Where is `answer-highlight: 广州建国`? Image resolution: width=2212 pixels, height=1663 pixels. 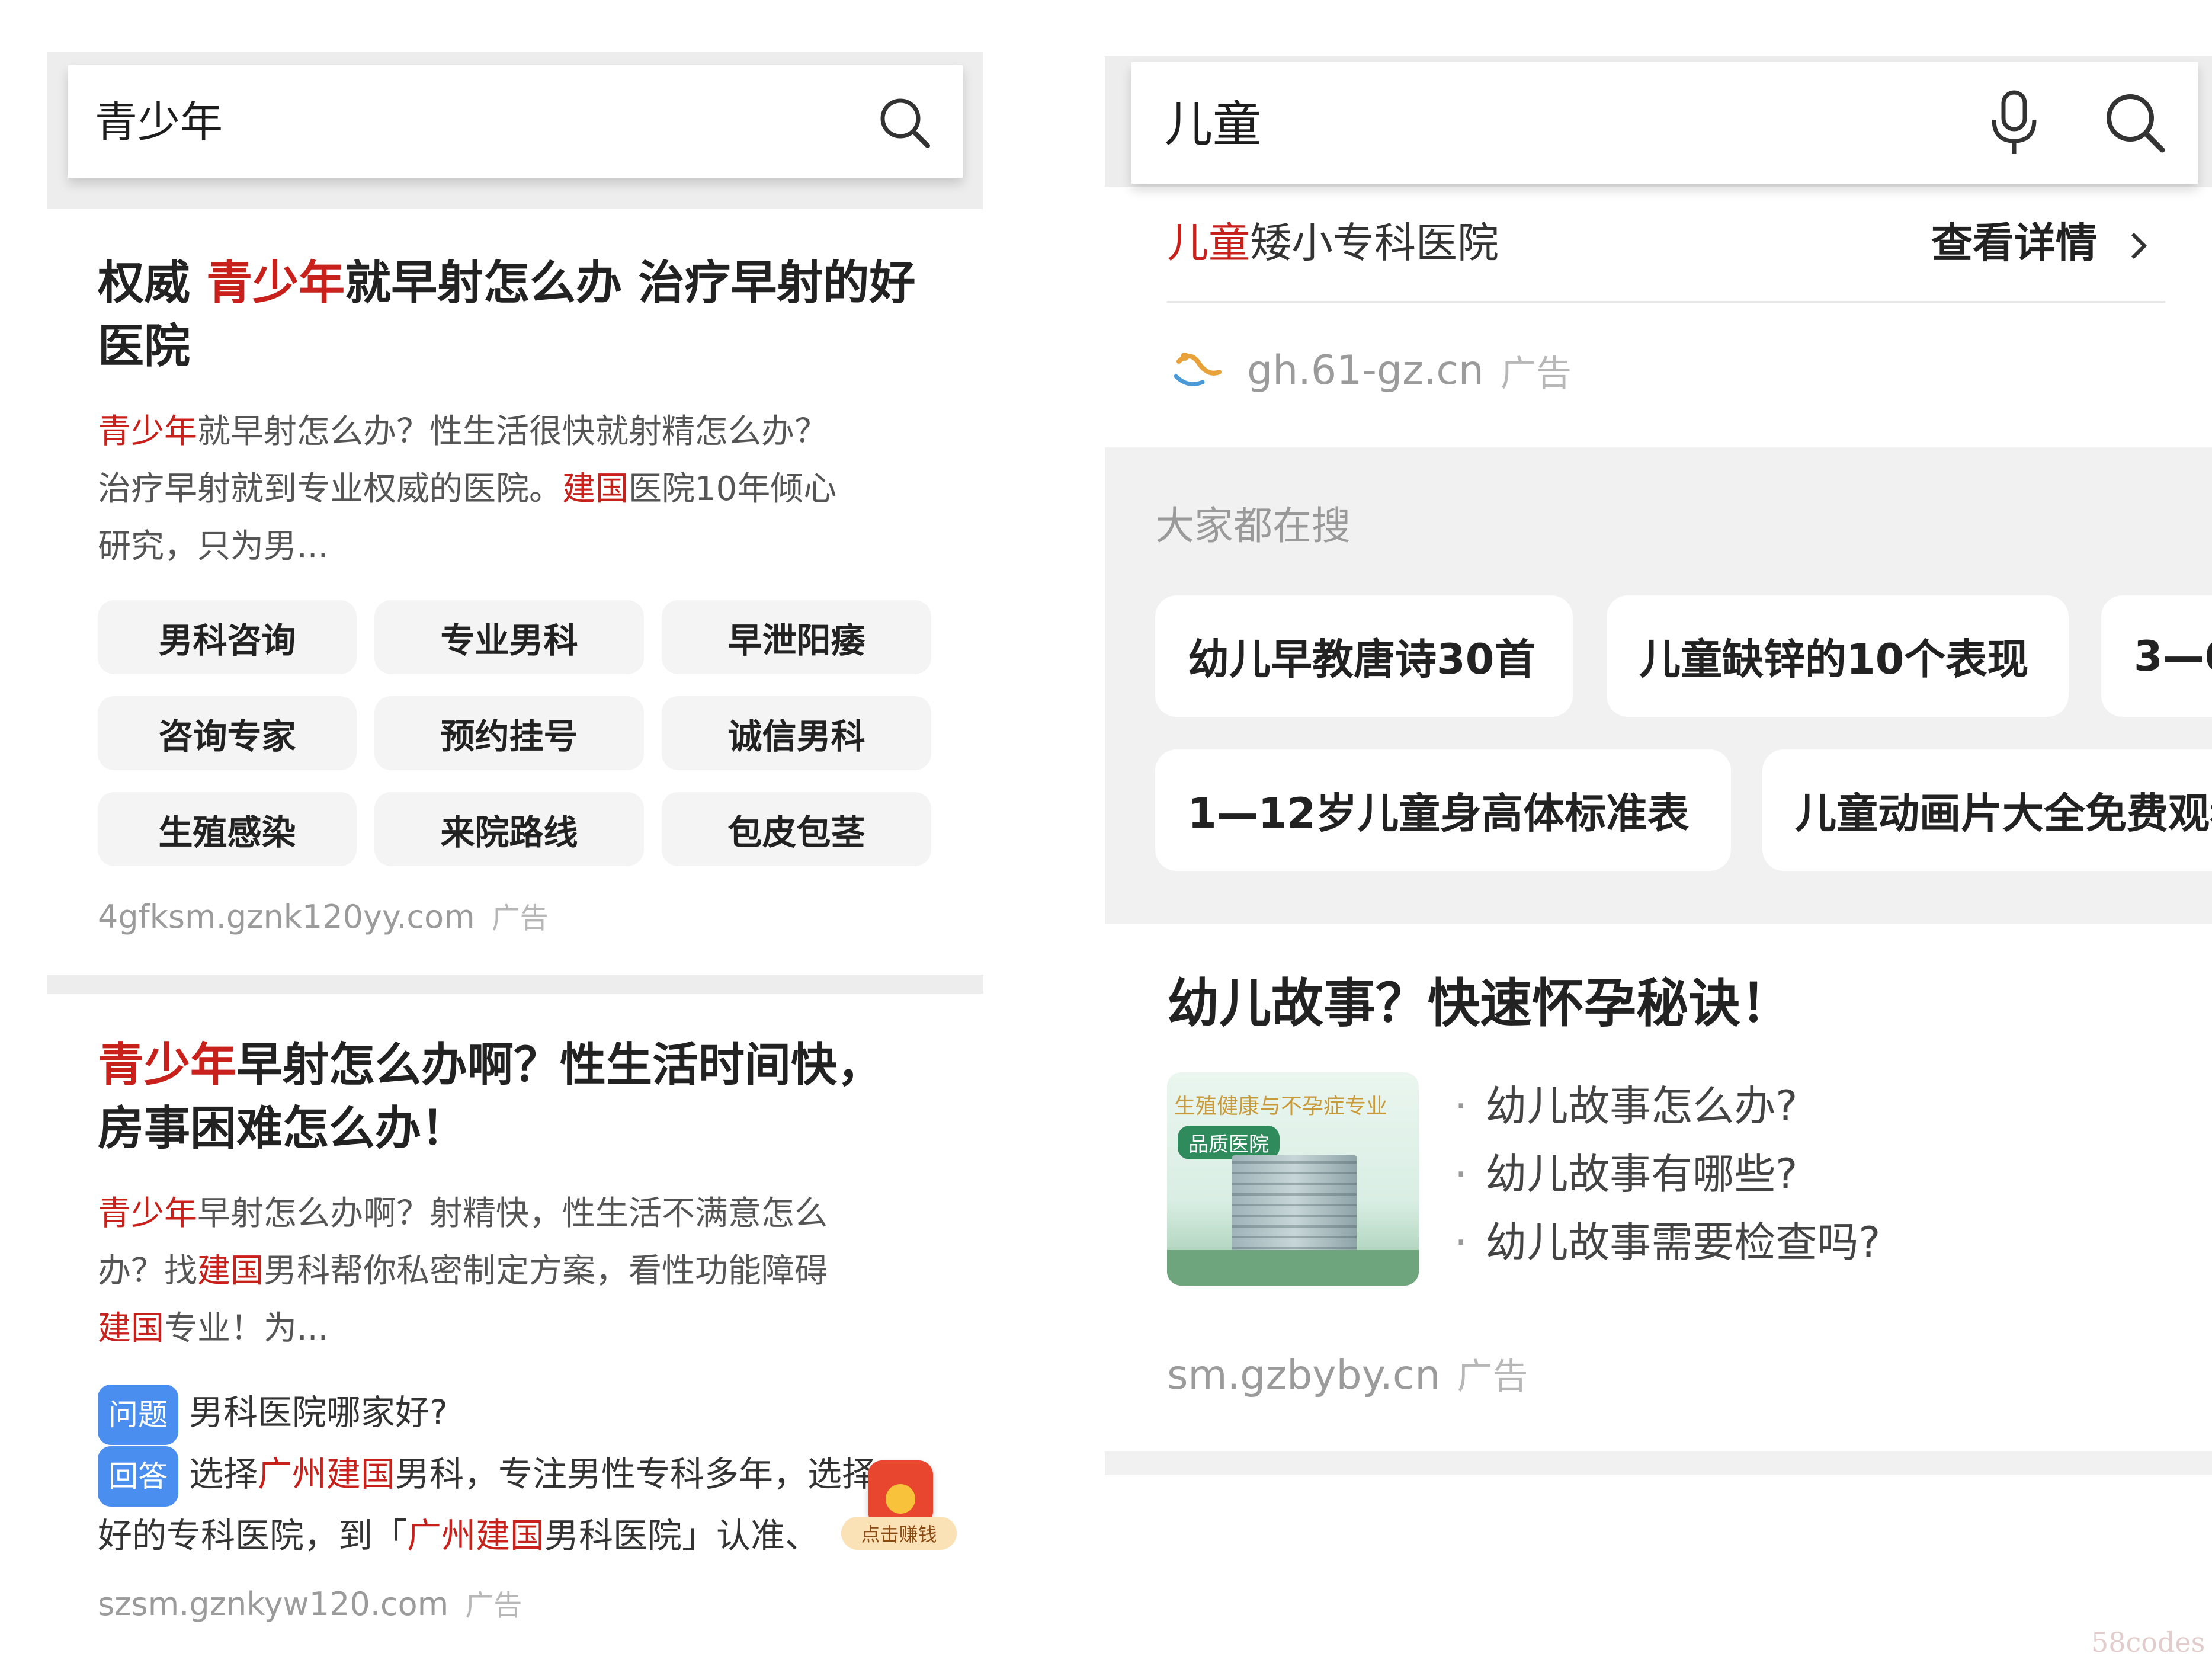 answer-highlight: 广州建国 is located at coordinates (327, 1473).